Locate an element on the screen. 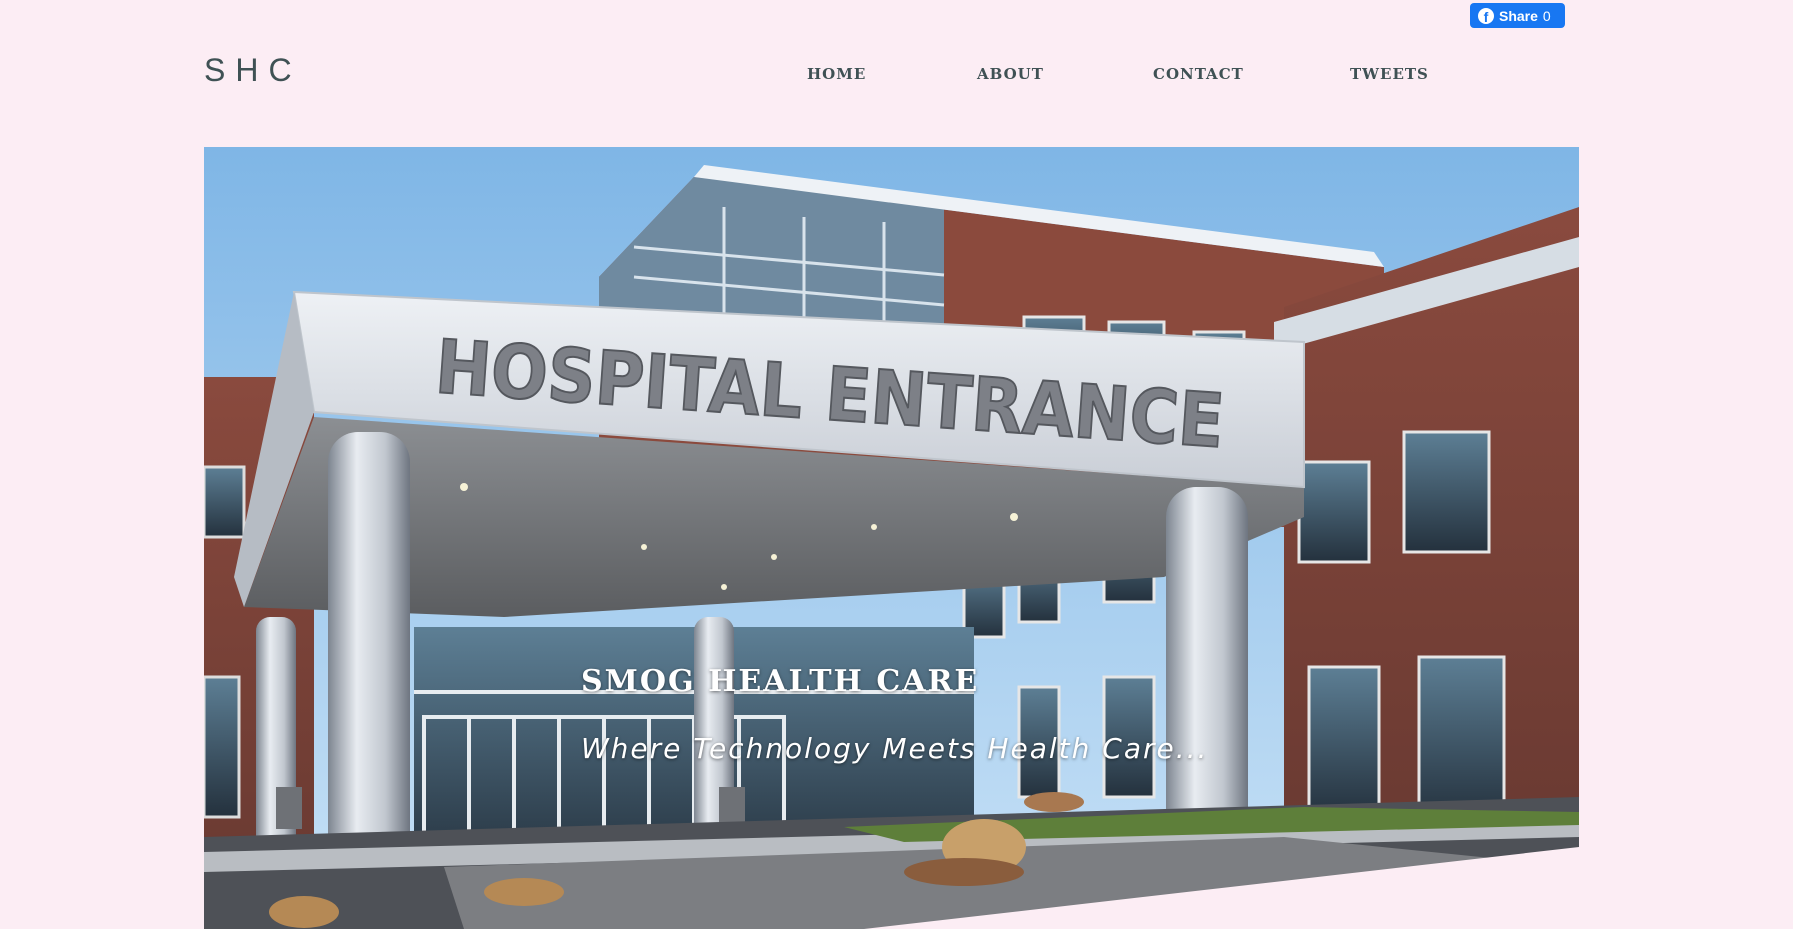  nav-contact: CONTACT is located at coordinates (1198, 74).